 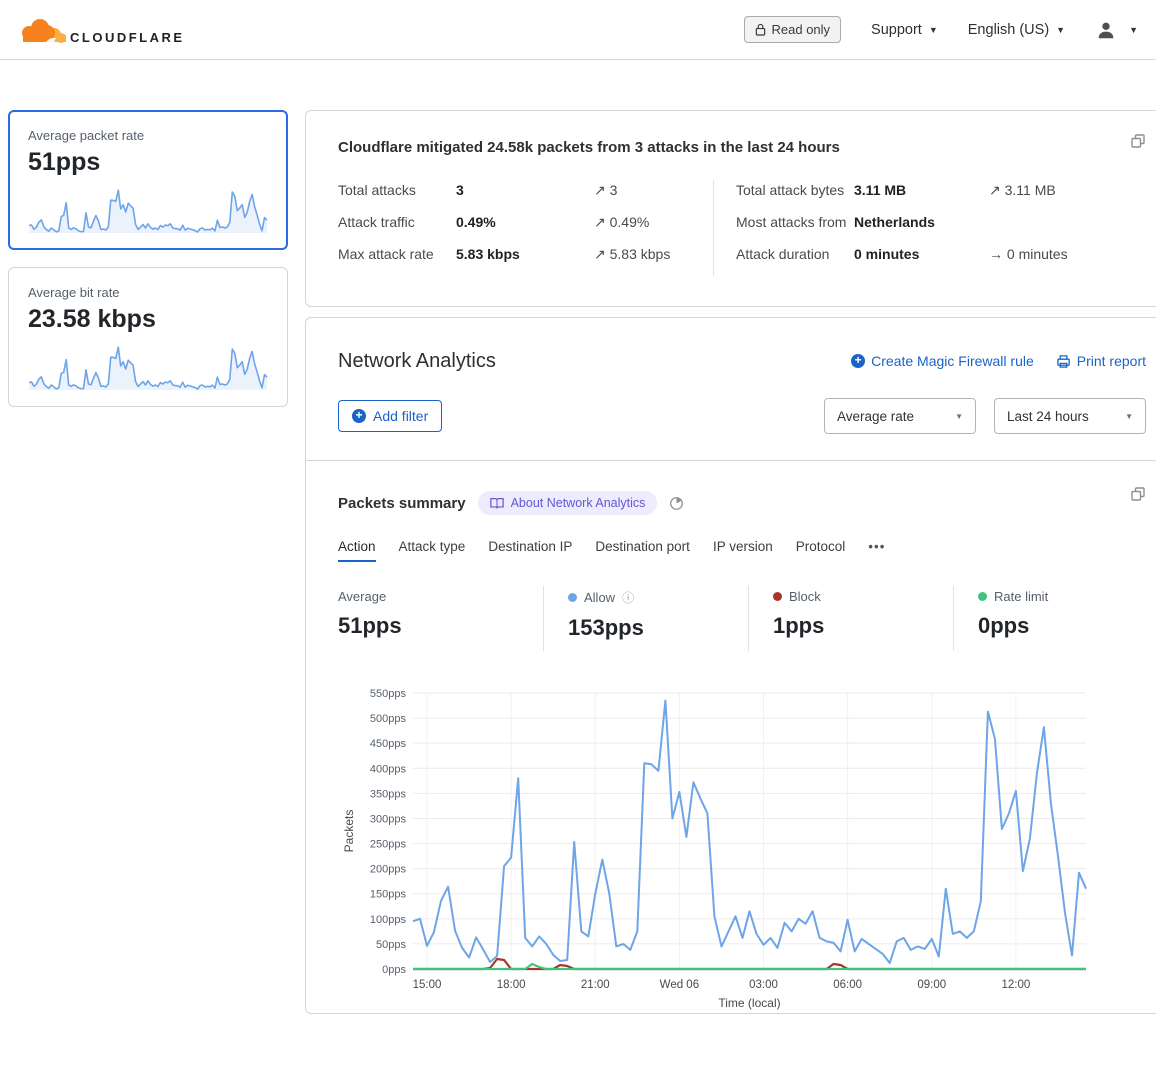 What do you see at coordinates (148, 180) in the screenshot?
I see `card-average-packet-rate: Average packet rate 51pps` at bounding box center [148, 180].